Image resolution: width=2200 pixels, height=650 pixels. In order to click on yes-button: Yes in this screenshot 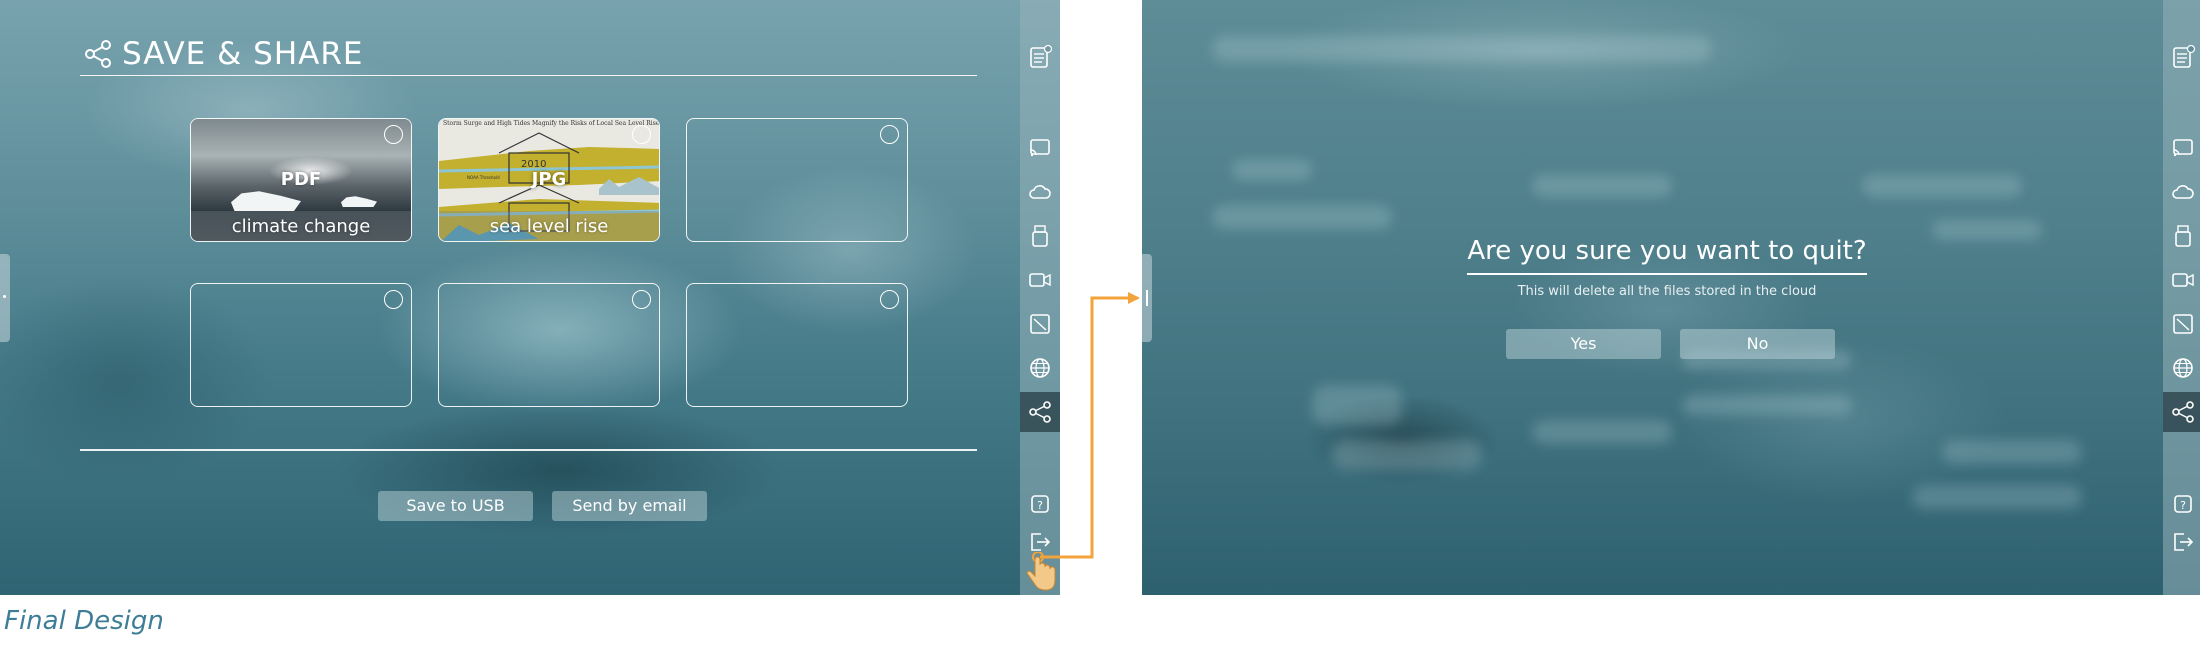, I will do `click(1583, 344)`.